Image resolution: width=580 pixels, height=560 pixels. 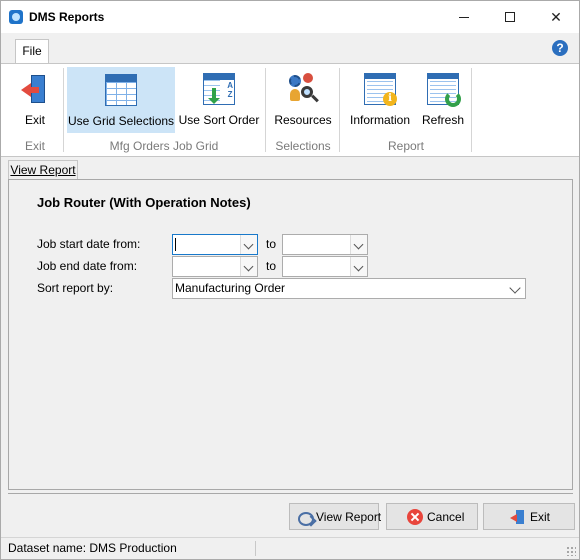 I want to click on resize-grip-icon, so click(x=571, y=551).